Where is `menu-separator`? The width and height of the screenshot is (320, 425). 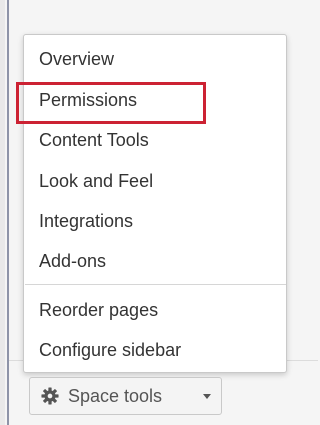
menu-separator is located at coordinates (155, 284).